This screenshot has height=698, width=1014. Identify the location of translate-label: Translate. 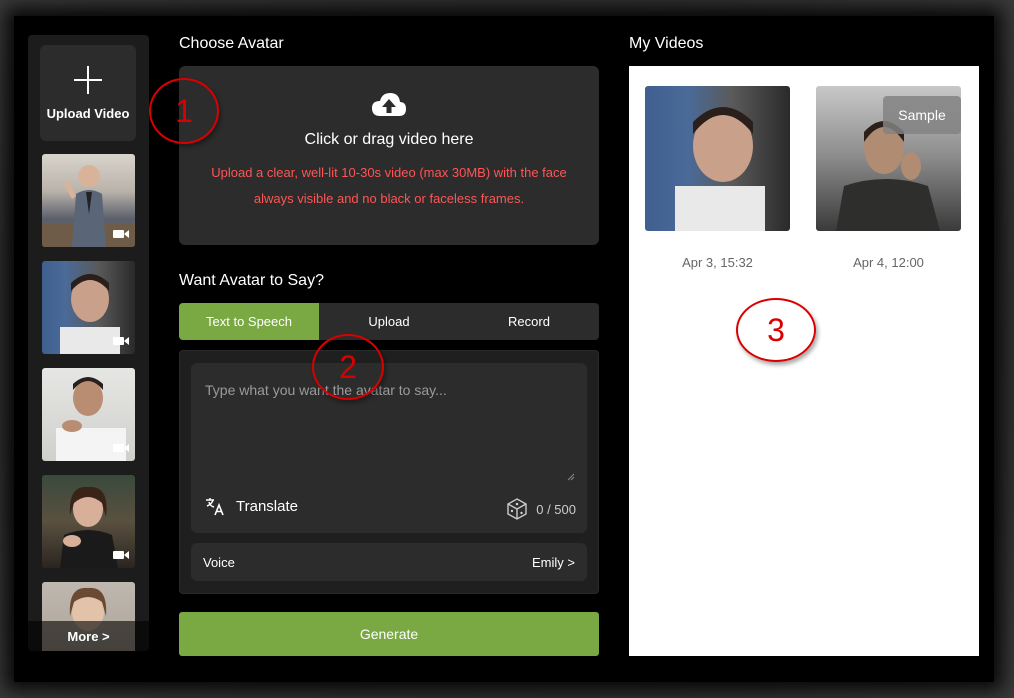
(267, 506).